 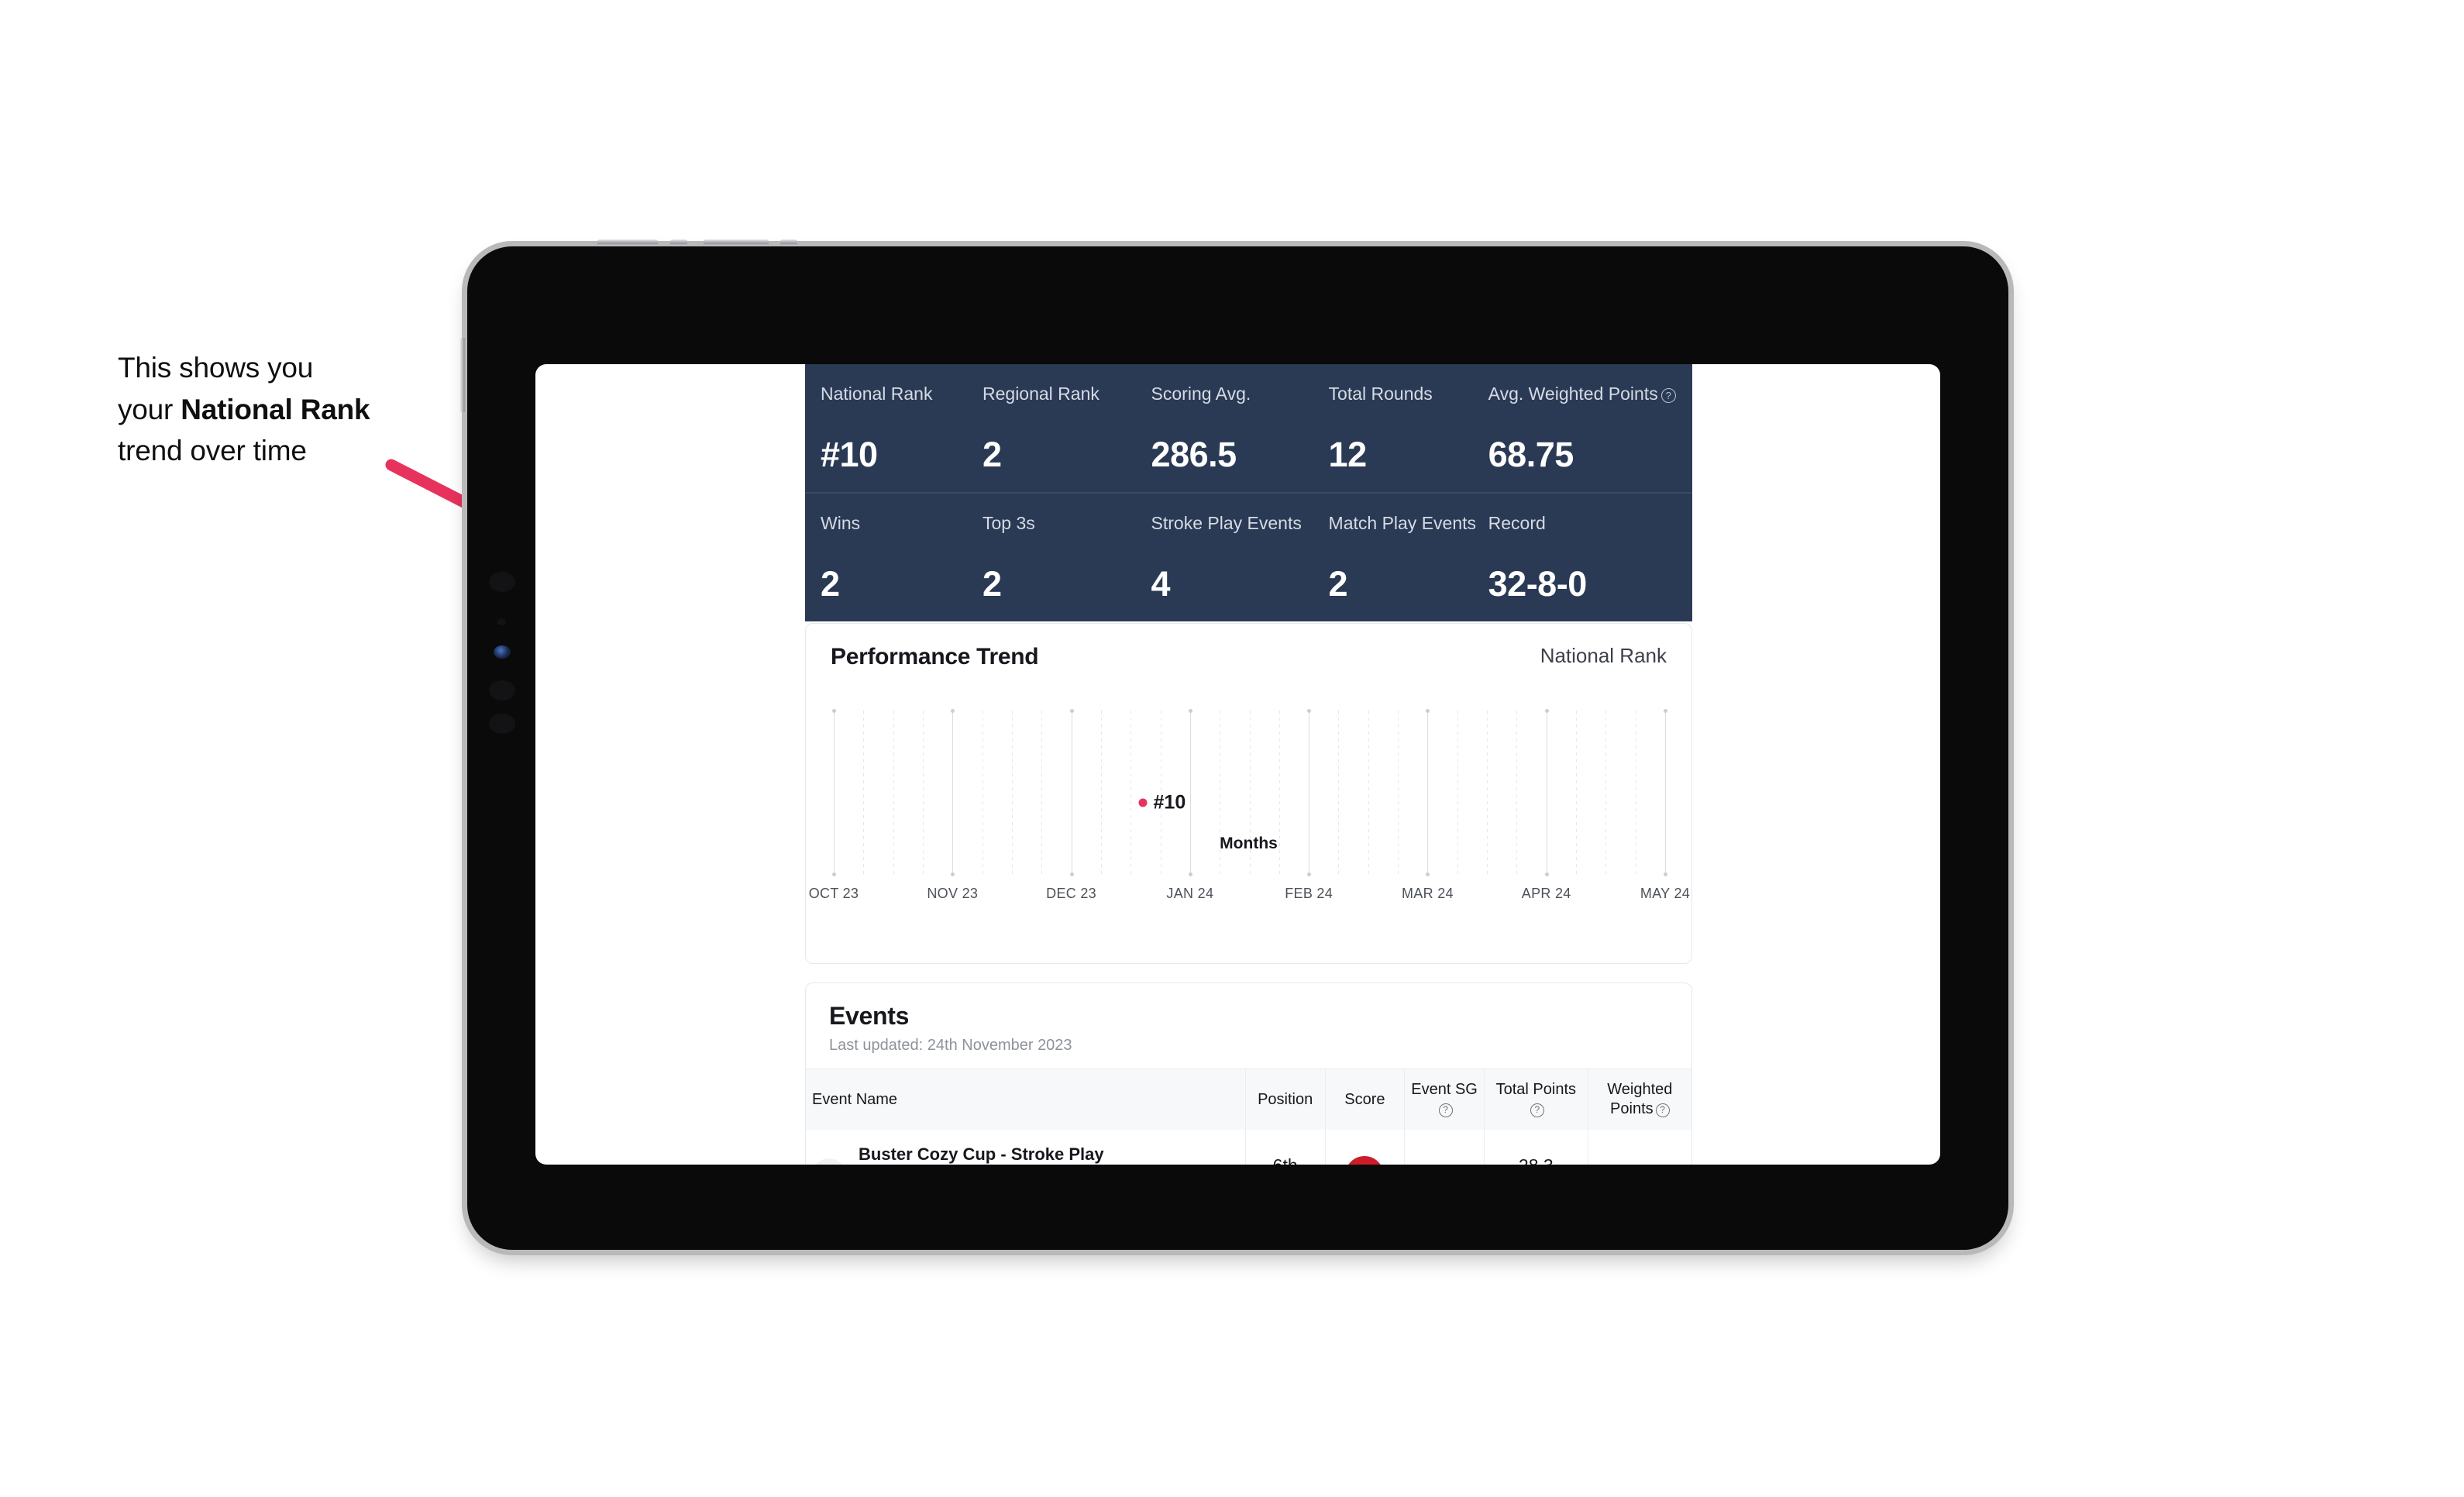 What do you see at coordinates (502, 582) in the screenshot?
I see `camera-lens-1-icon` at bounding box center [502, 582].